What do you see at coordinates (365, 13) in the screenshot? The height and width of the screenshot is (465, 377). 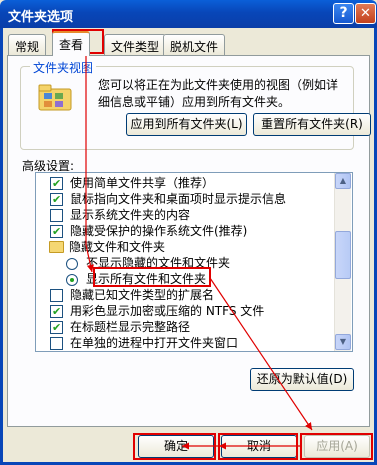 I see `close-button: ✕` at bounding box center [365, 13].